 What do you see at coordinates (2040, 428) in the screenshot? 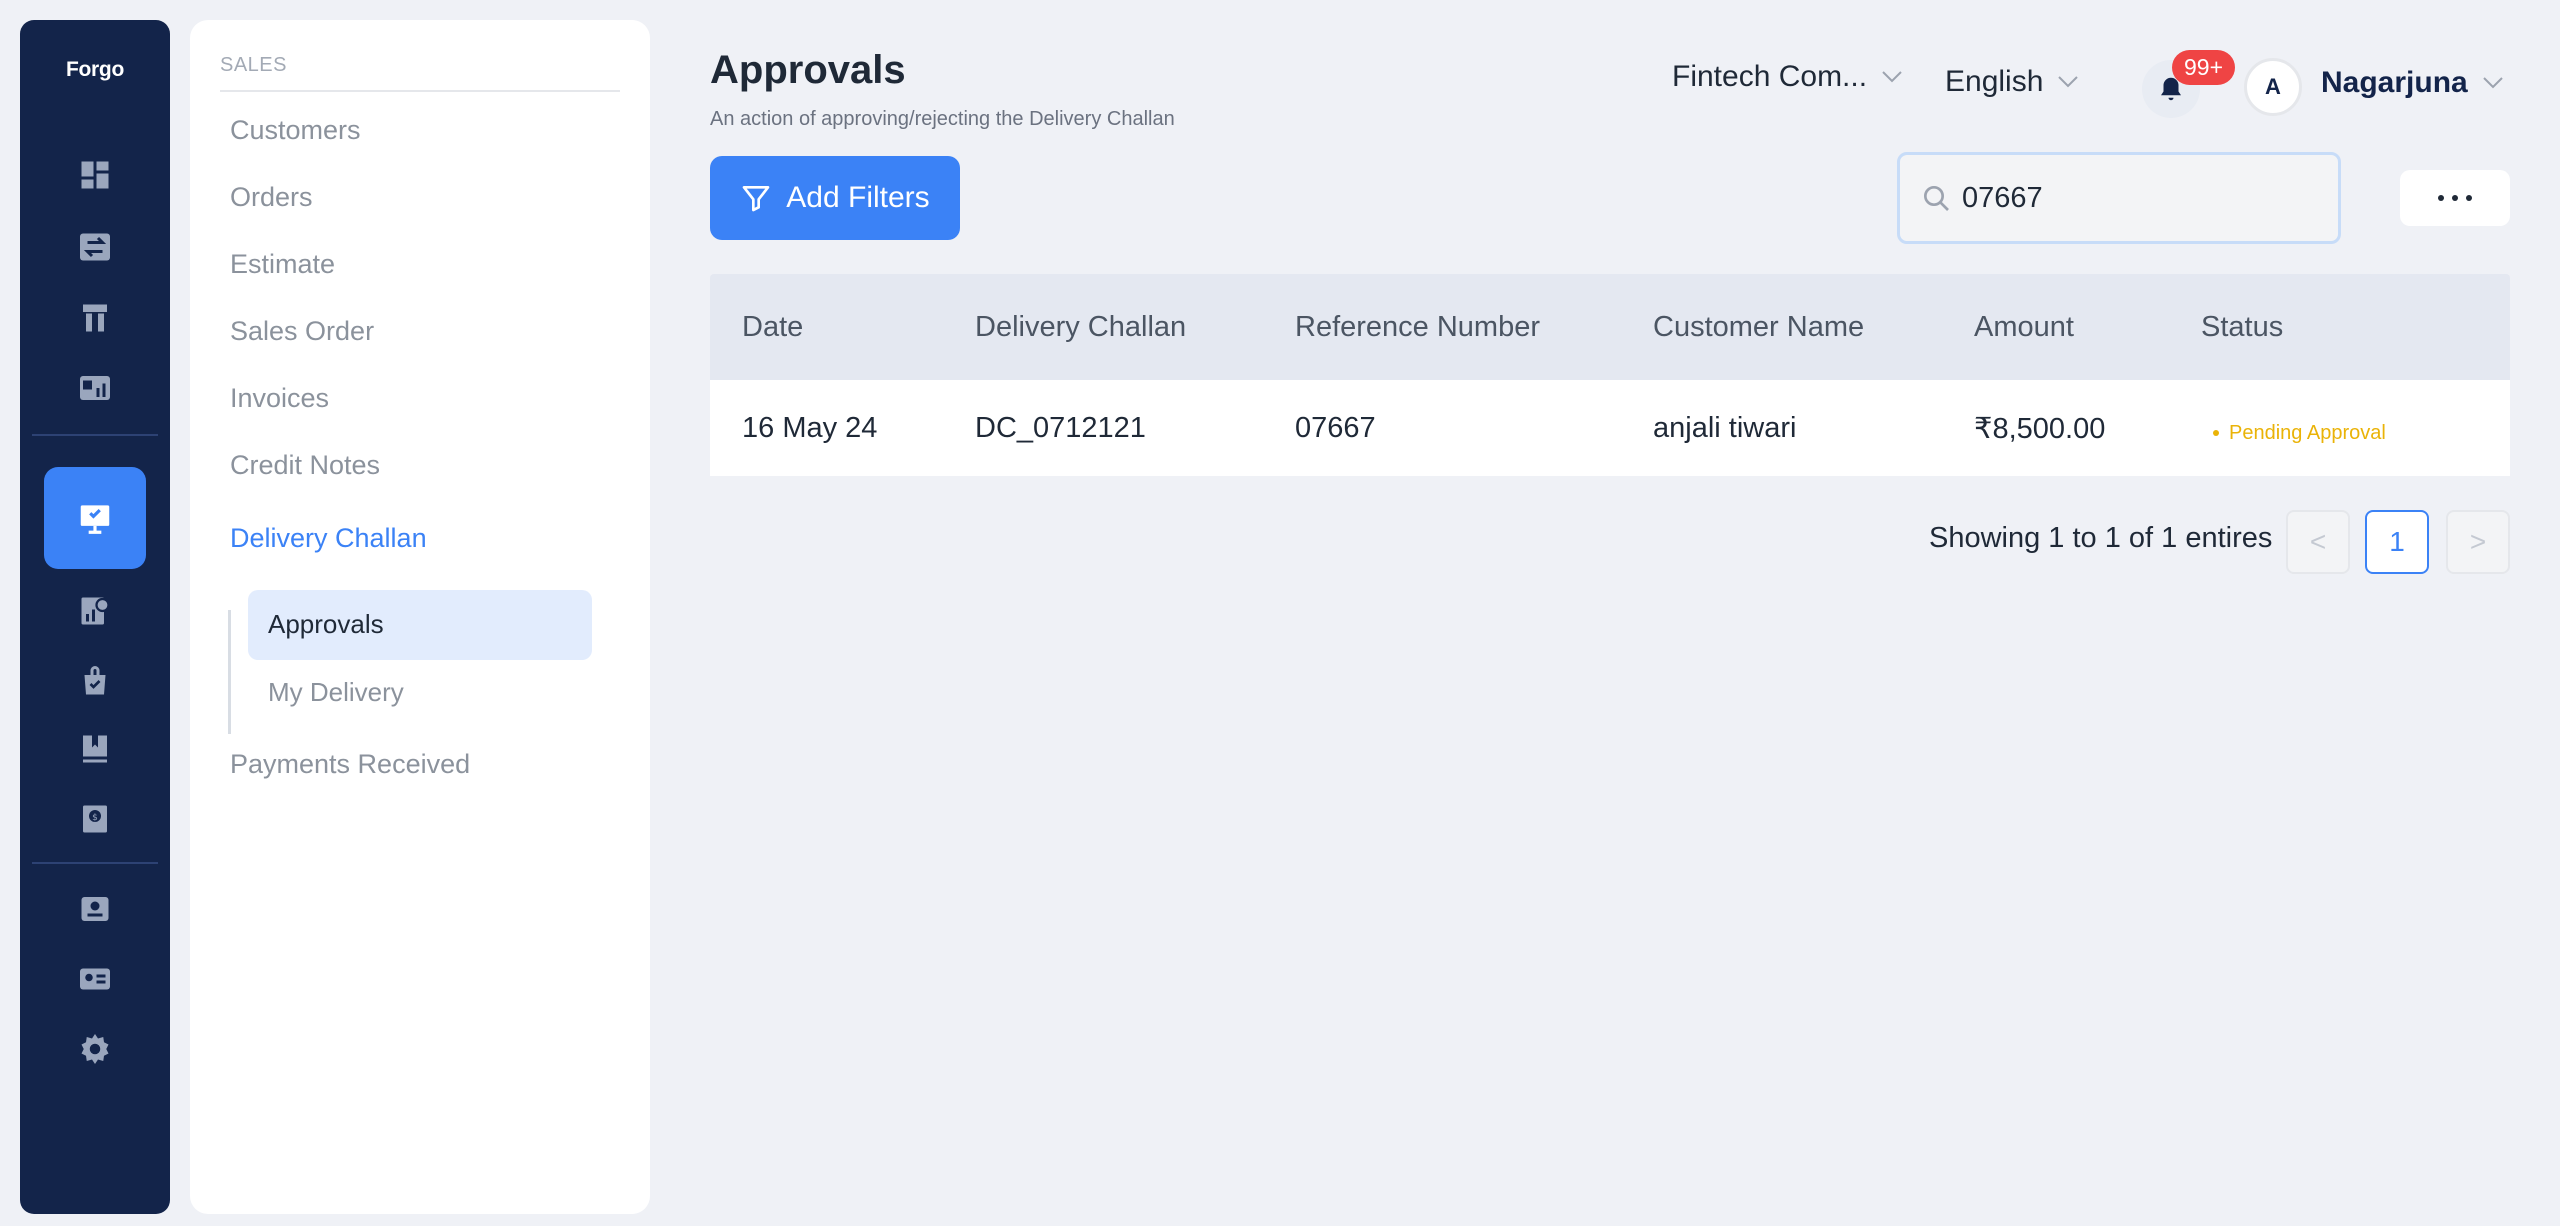
I see `cell-amount: ₹8,500.00` at bounding box center [2040, 428].